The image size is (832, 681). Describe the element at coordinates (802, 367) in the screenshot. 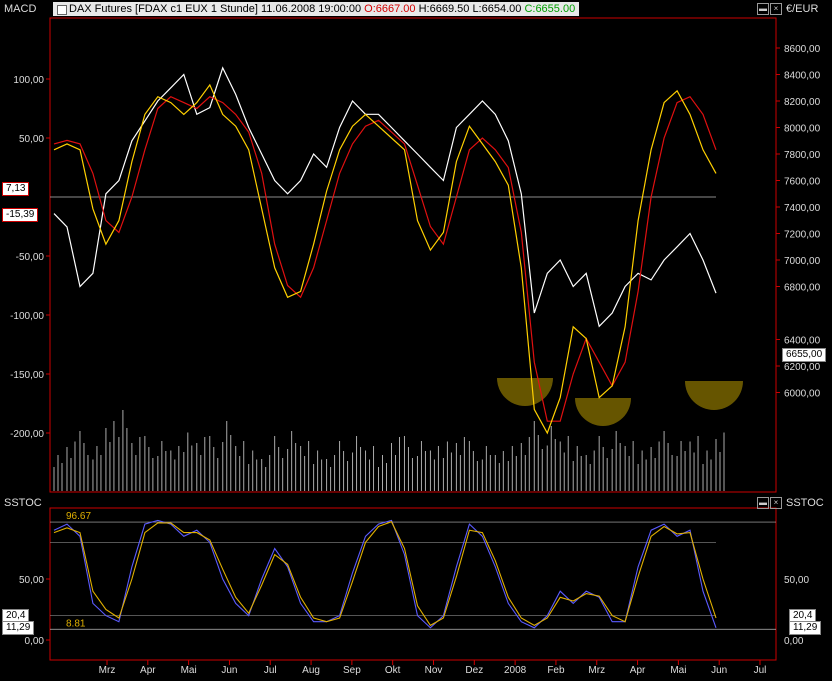

I see `price-axis-tick-label: 6200,00` at that location.